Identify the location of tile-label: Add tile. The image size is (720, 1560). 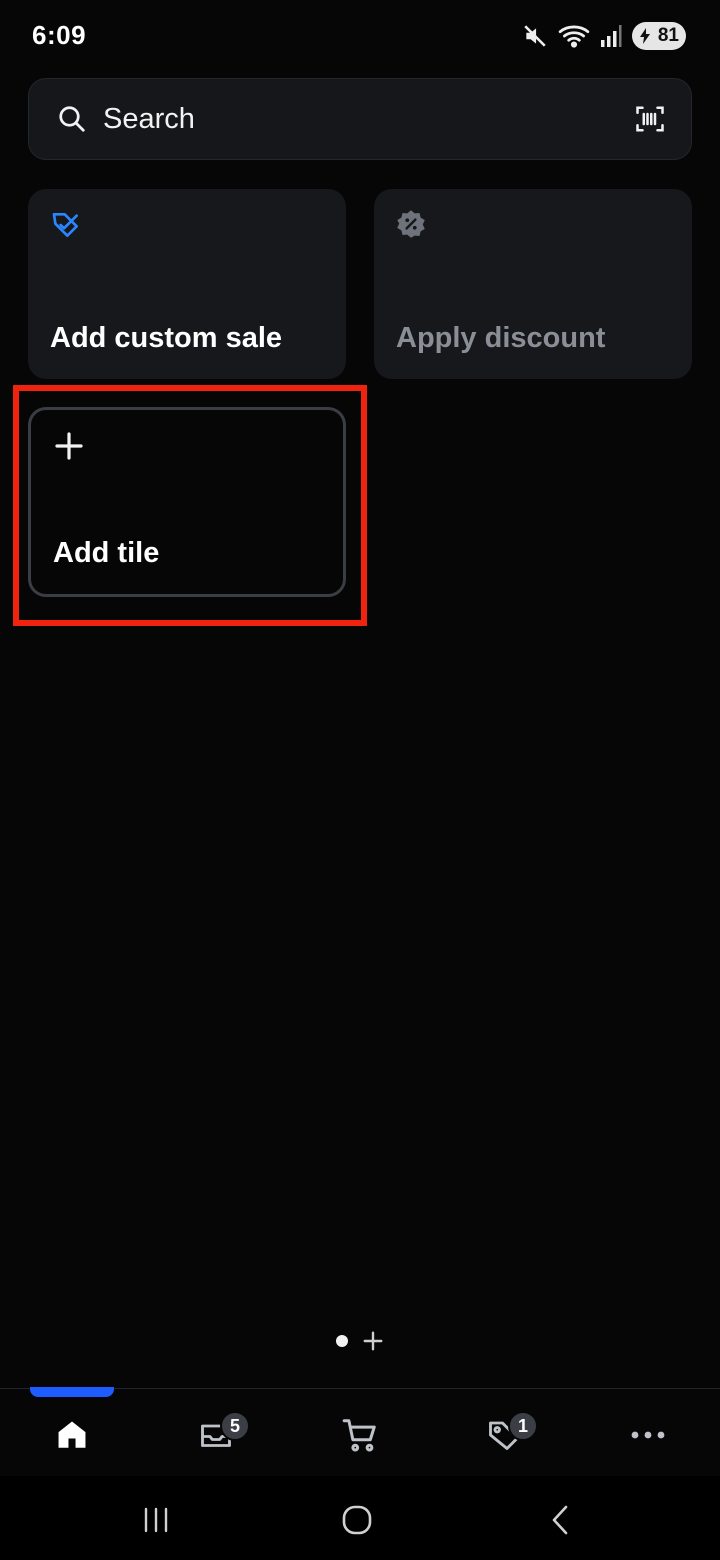
(106, 553).